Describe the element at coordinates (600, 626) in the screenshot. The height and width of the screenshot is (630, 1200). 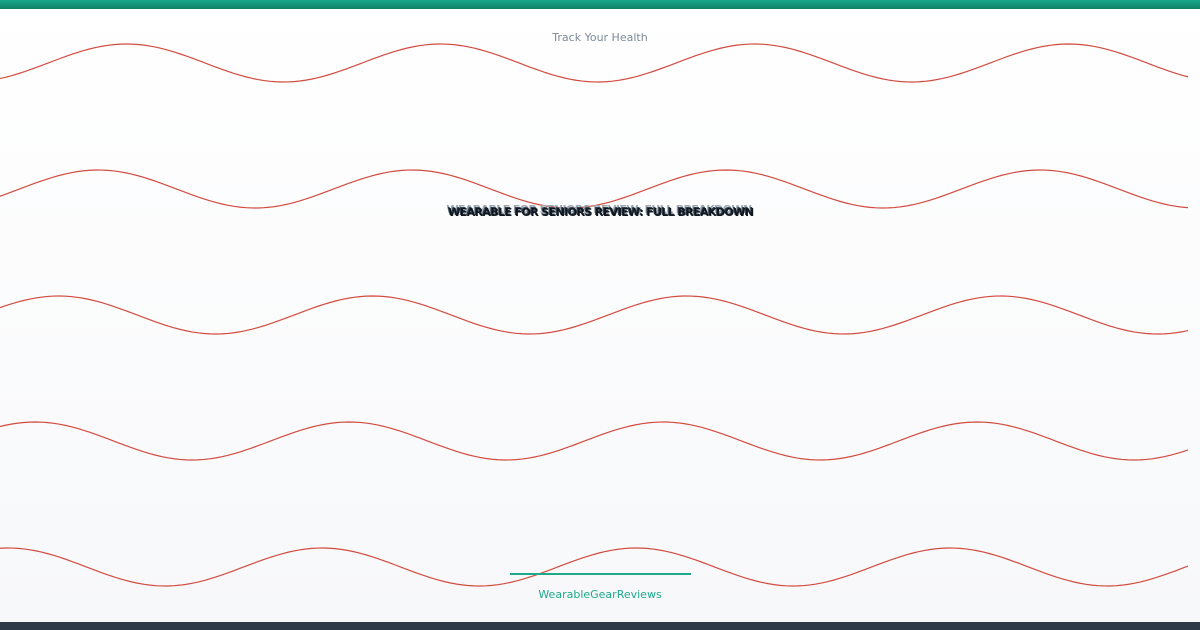
I see `bottom-bar` at that location.